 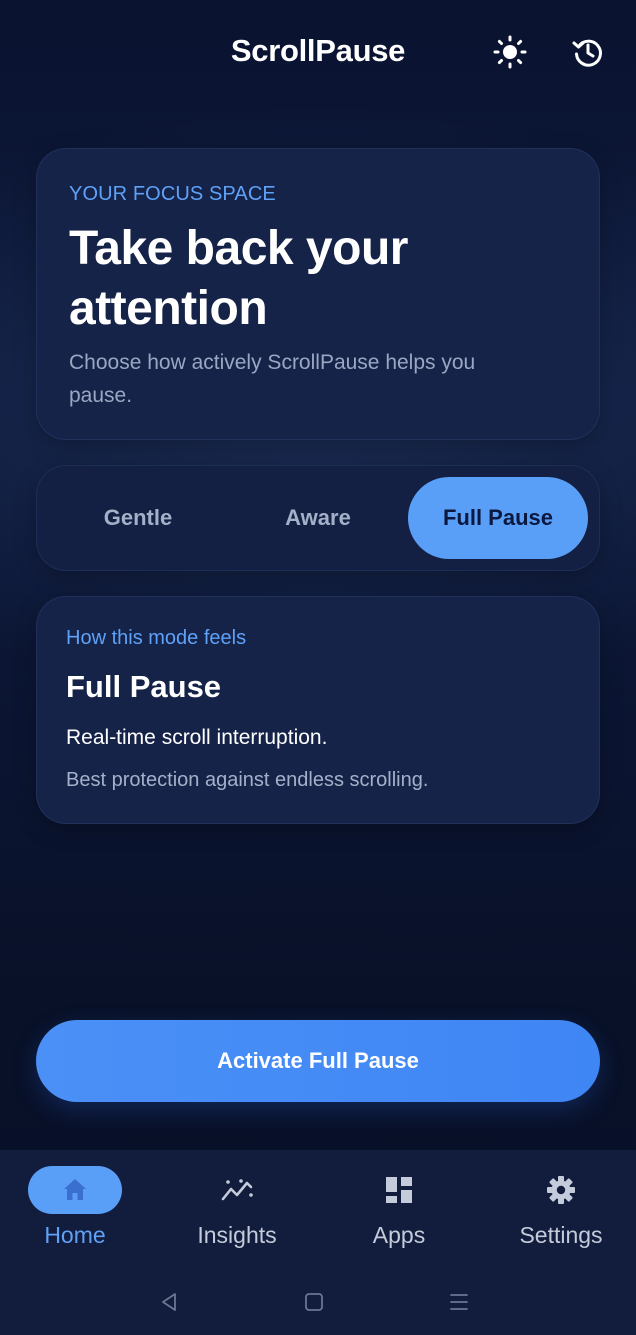 I want to click on hero-title: Take back your attention, so click(x=238, y=278).